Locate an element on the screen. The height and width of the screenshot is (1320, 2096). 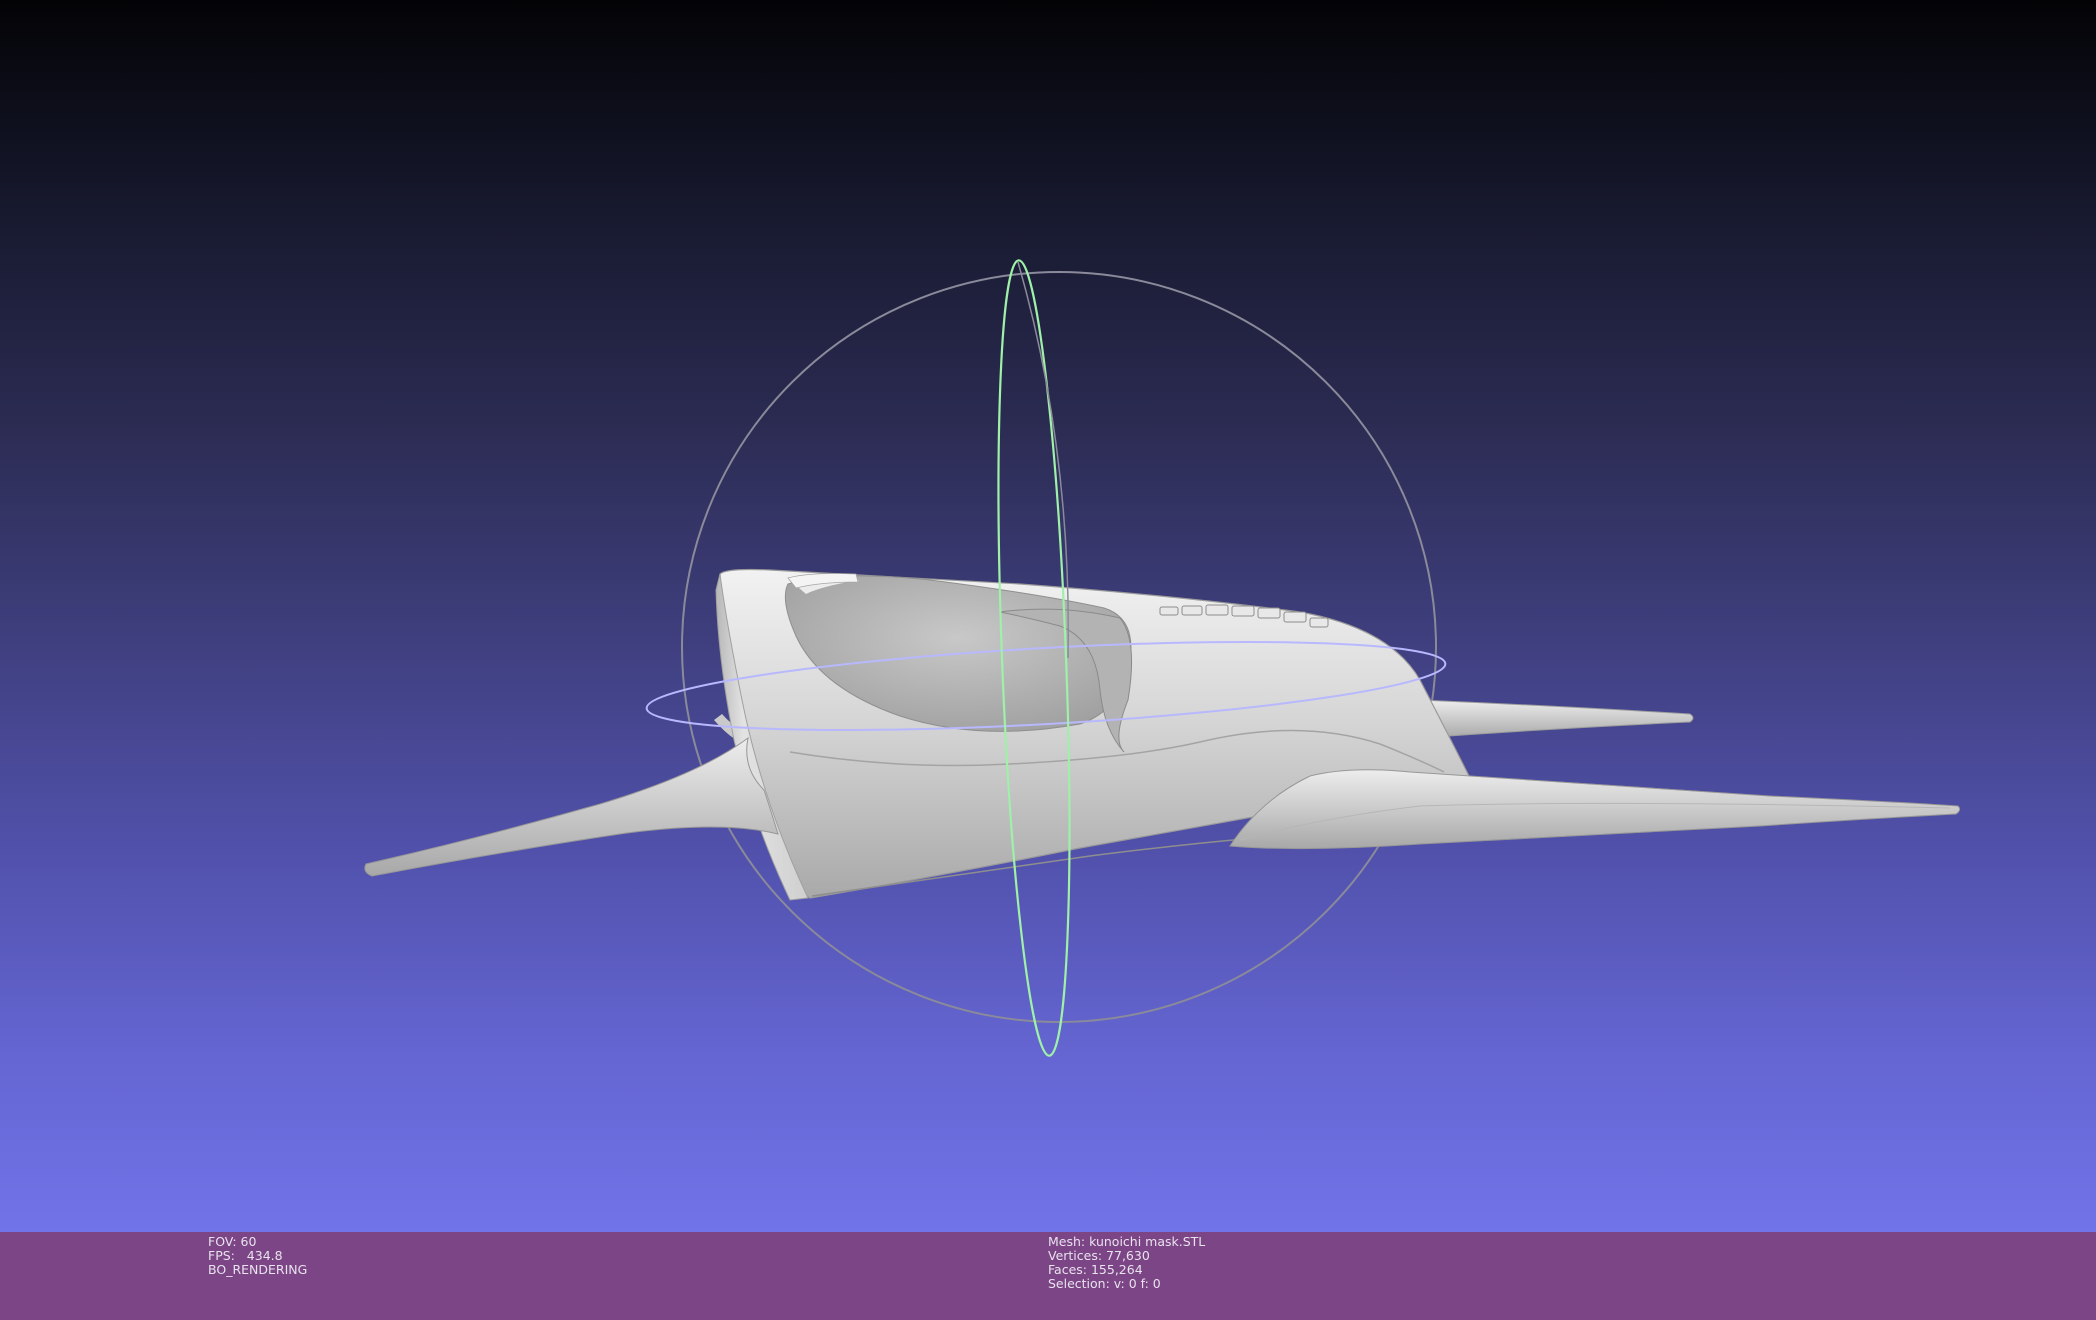
selection-readout: Selection: v: 0 f: 0 is located at coordinates (1104, 1283).